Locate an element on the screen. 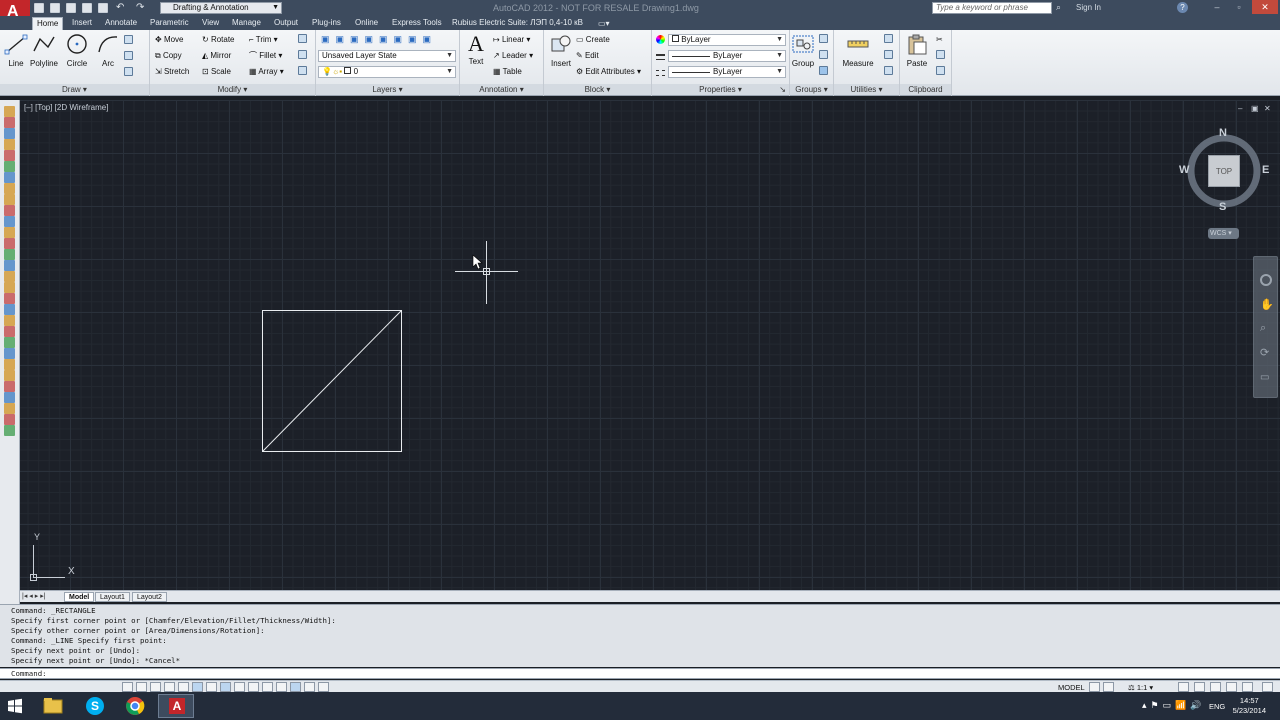 This screenshot has height=720, width=1280. tab-scroll-arrows-icon: |◂ ◂ ▸ ▸| is located at coordinates (34, 596).